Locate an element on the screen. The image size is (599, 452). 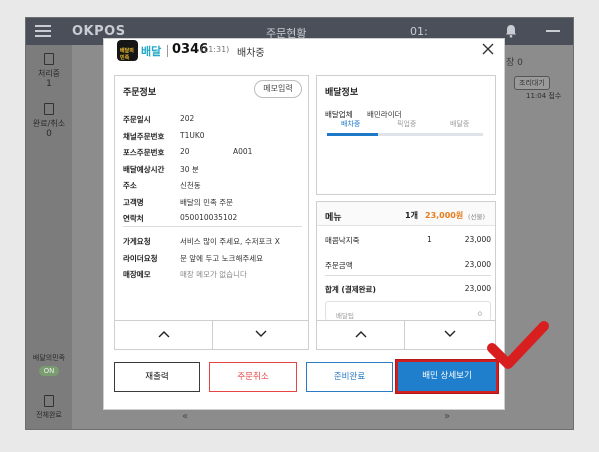
sum-label: 합계 (결제완료) is located at coordinates (350, 289).